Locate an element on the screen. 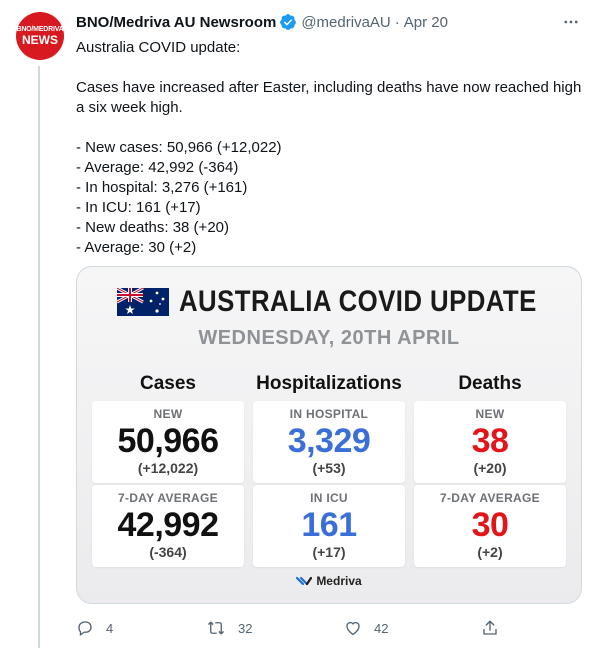  stat-card-deaths-average: 7-DAY AVERAGE 30 (+2) is located at coordinates (490, 526).